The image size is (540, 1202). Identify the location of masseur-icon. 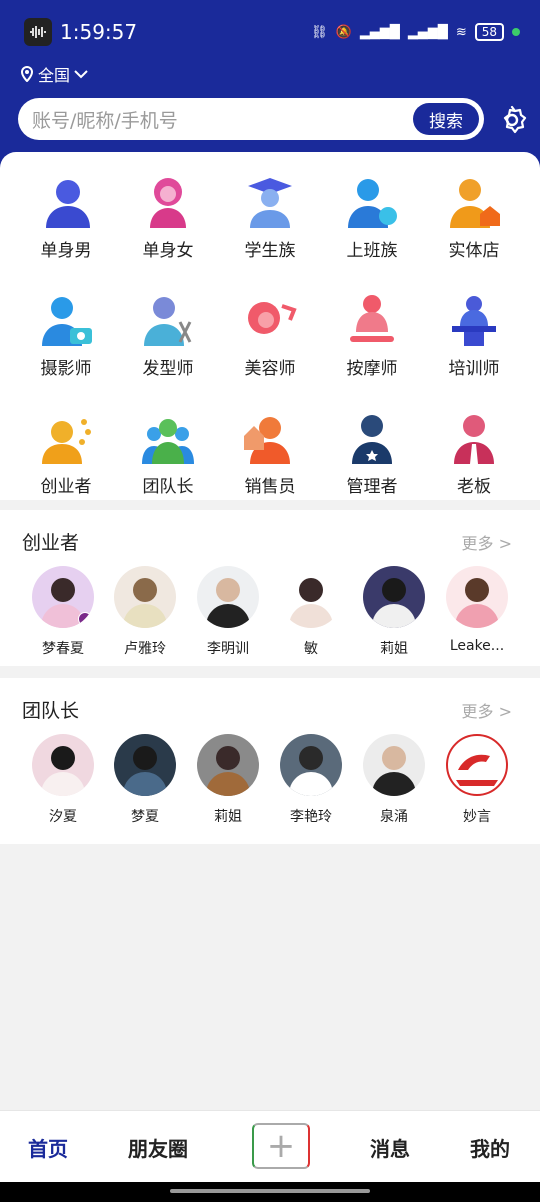
(372, 318).